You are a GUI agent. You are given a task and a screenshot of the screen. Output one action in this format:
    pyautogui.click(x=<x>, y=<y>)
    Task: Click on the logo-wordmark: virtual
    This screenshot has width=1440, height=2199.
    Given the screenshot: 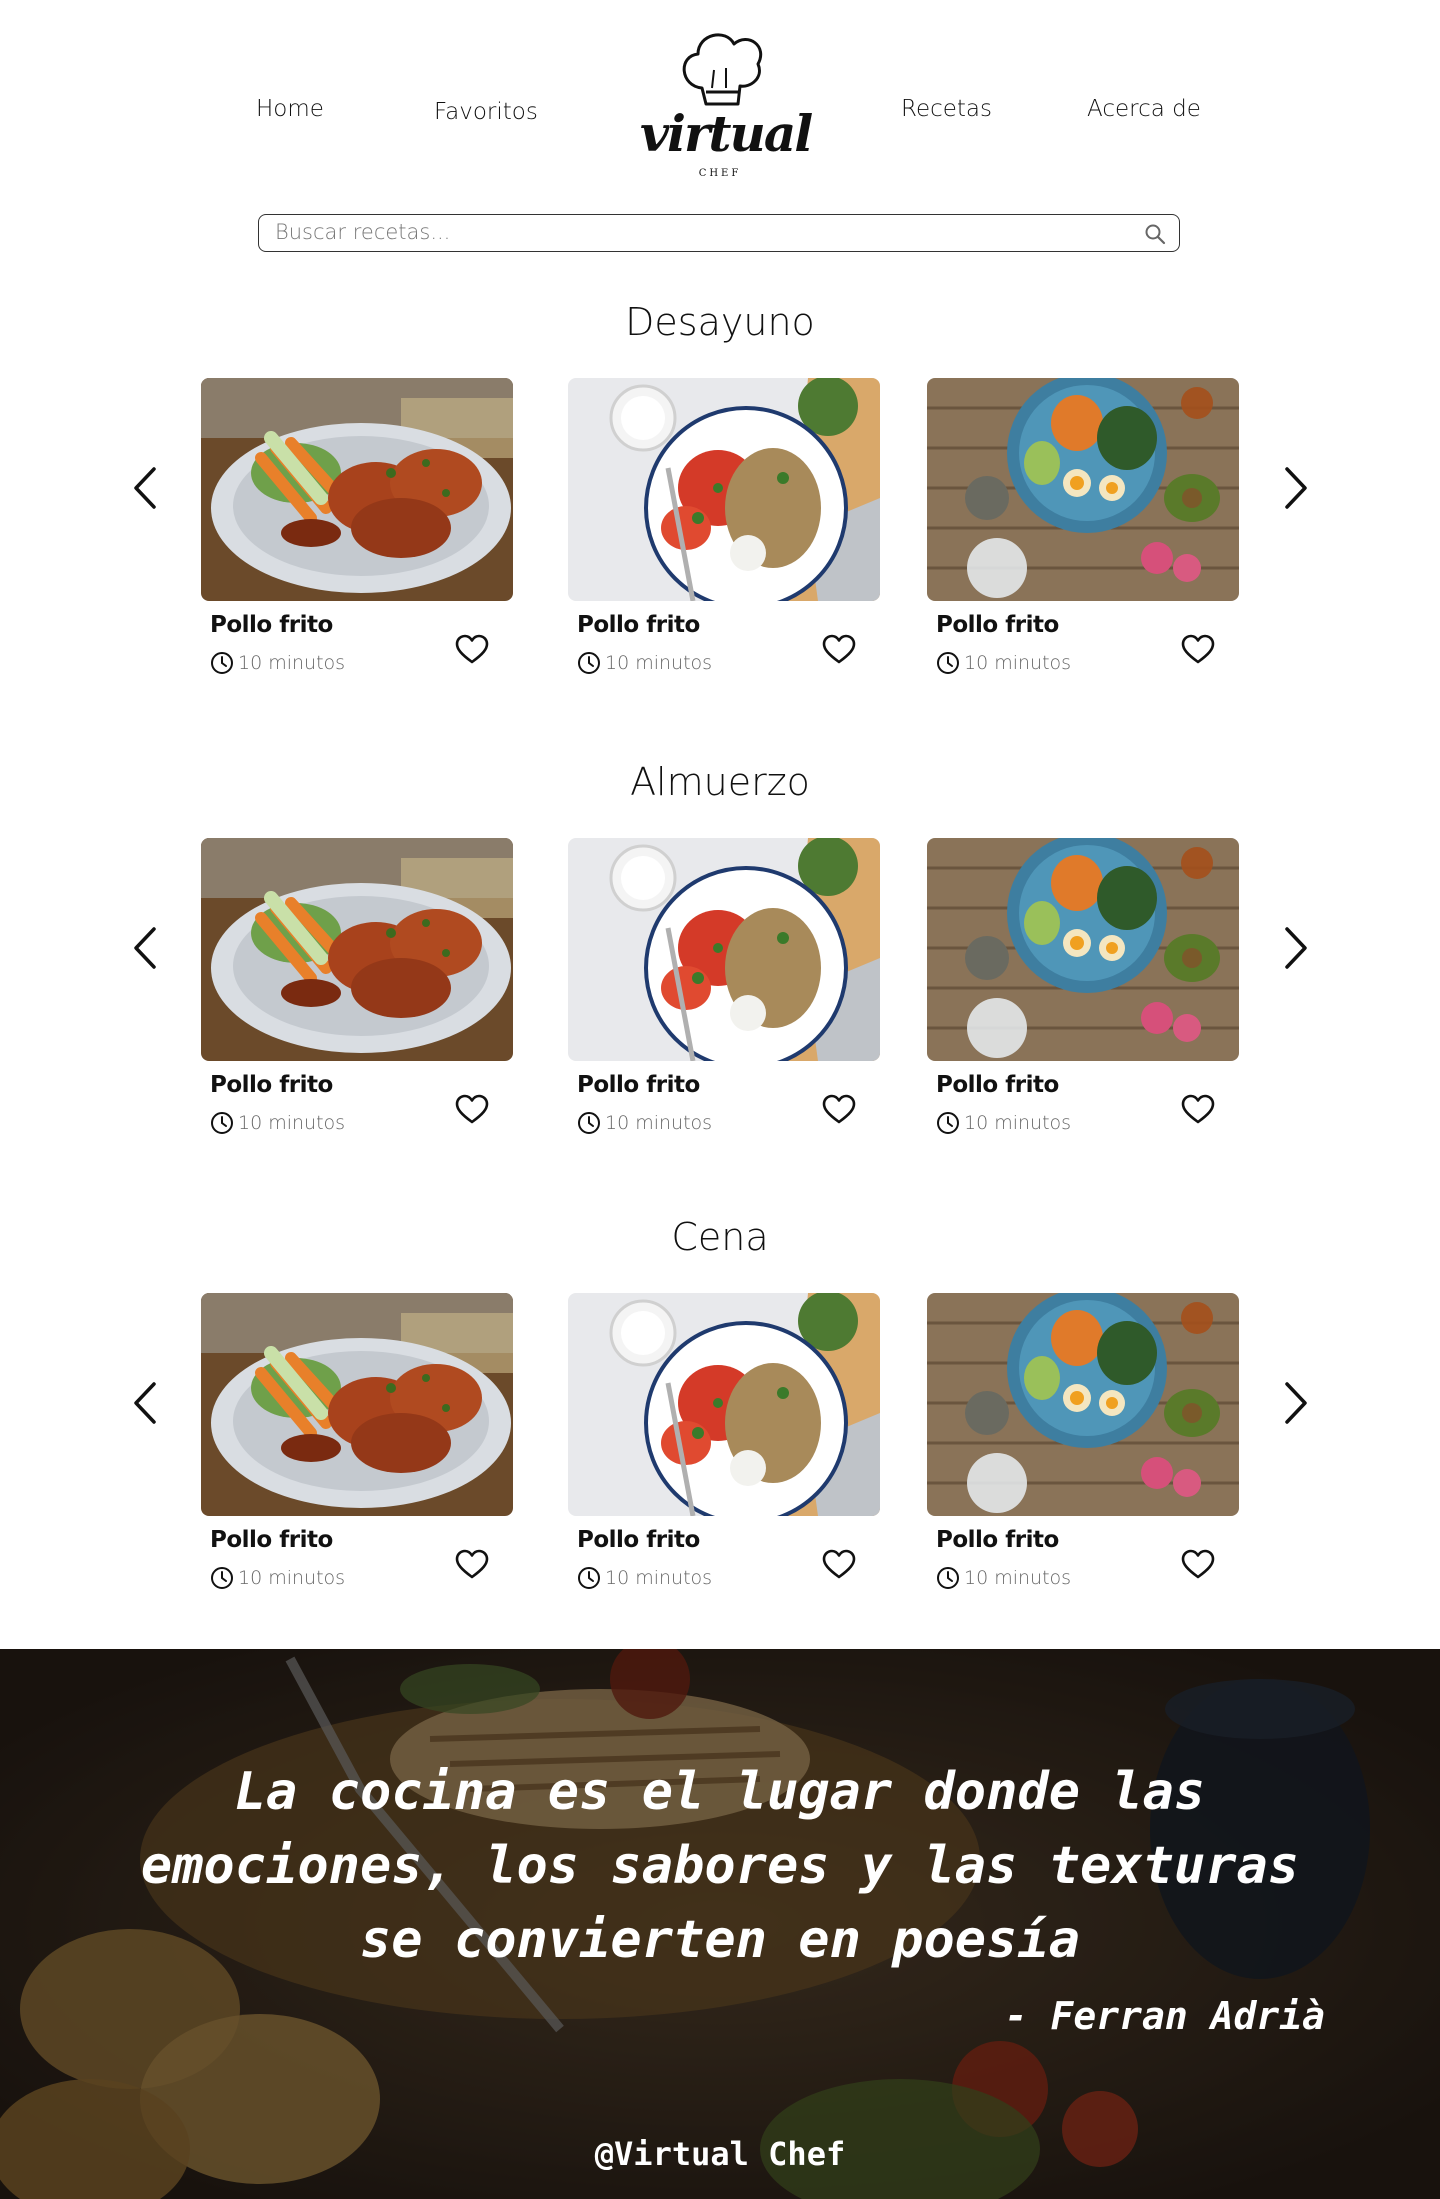 What is the action you would take?
    pyautogui.click(x=726, y=133)
    